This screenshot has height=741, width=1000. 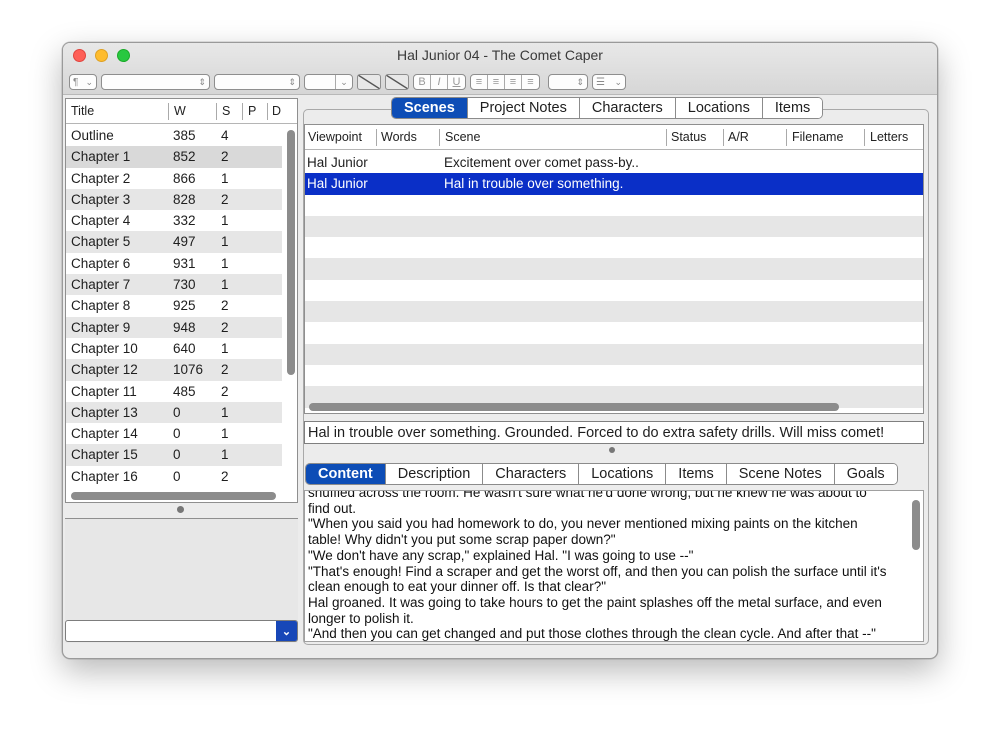 What do you see at coordinates (184, 135) in the screenshot?
I see `chapter-word-count: 385` at bounding box center [184, 135].